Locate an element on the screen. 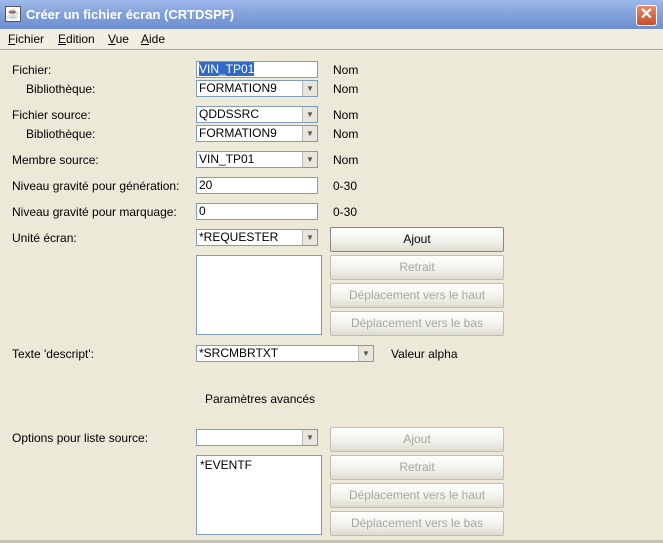  fichier-source-label: Fichier source: is located at coordinates (51, 115).